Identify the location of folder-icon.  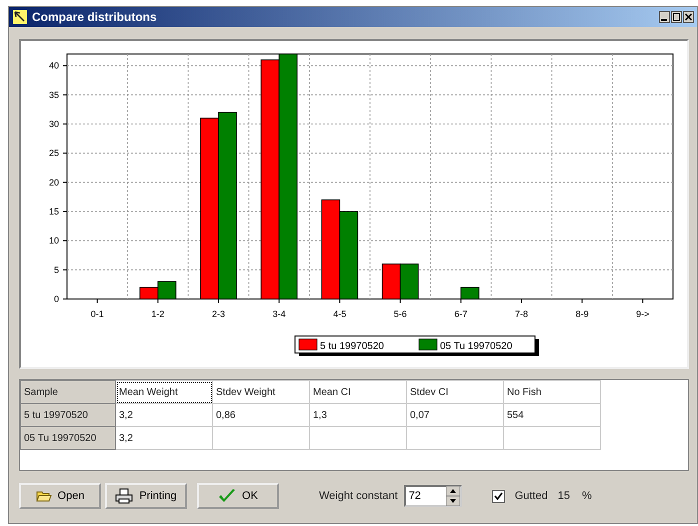
(44, 496).